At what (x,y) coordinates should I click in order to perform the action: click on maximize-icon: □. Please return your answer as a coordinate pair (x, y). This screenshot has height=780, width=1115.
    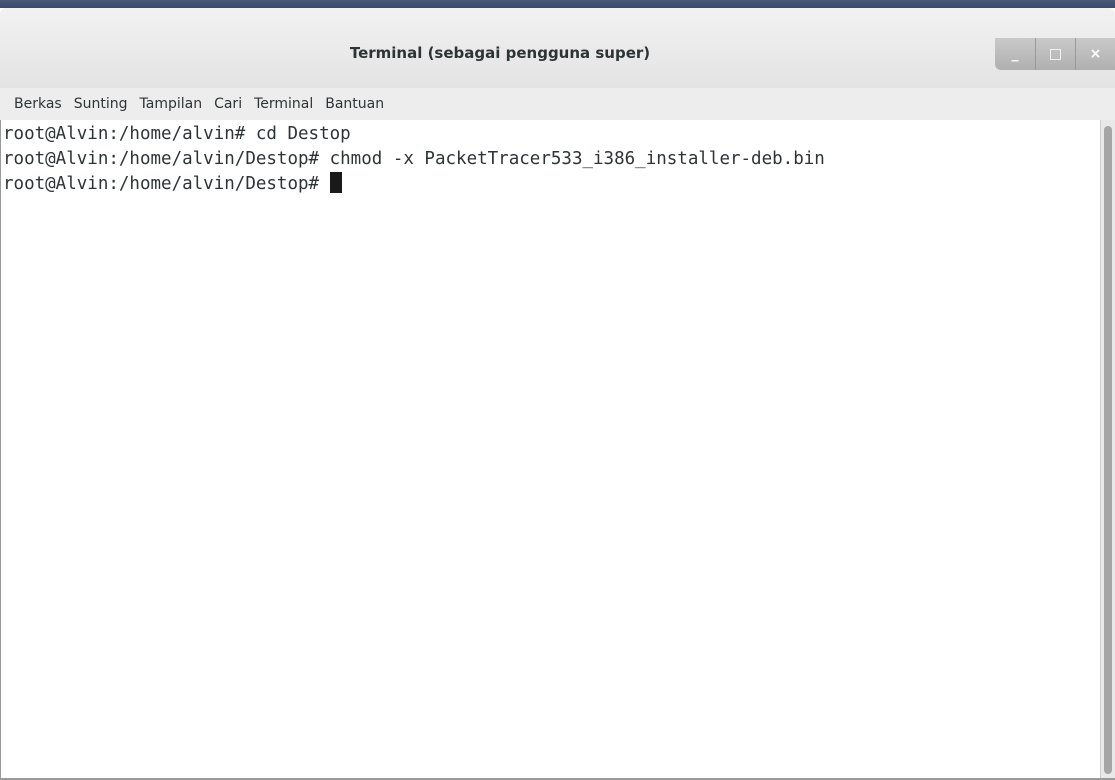
    Looking at the image, I should click on (1055, 54).